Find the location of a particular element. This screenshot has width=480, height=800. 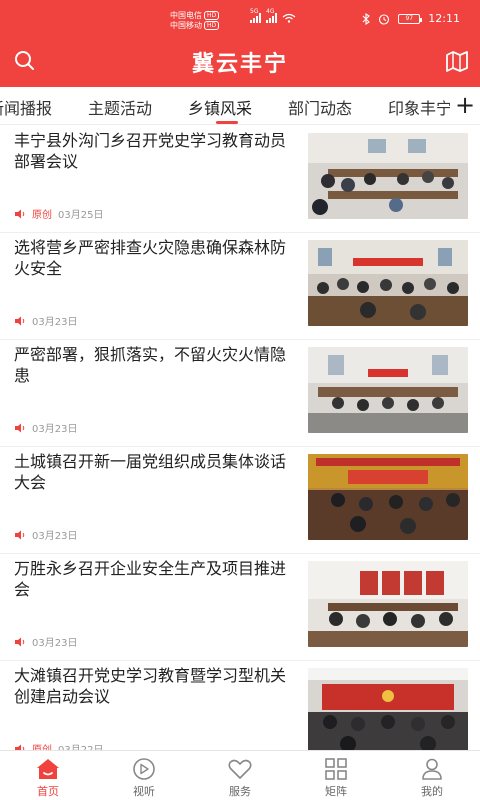

nav-matrix: 矩阵 is located at coordinates (336, 775).